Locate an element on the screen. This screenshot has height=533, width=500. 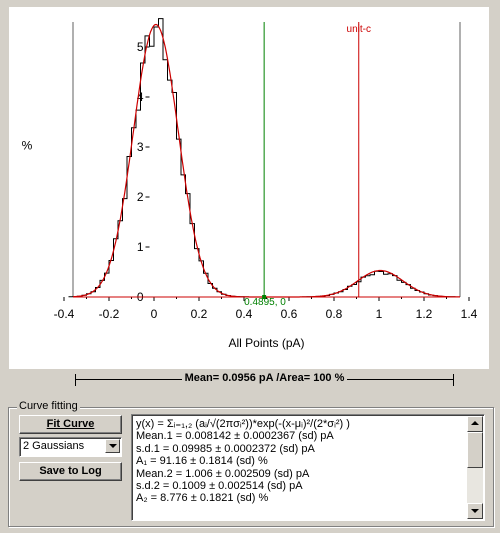
x-axis-label: All Points (pA) is located at coordinates (266, 343).